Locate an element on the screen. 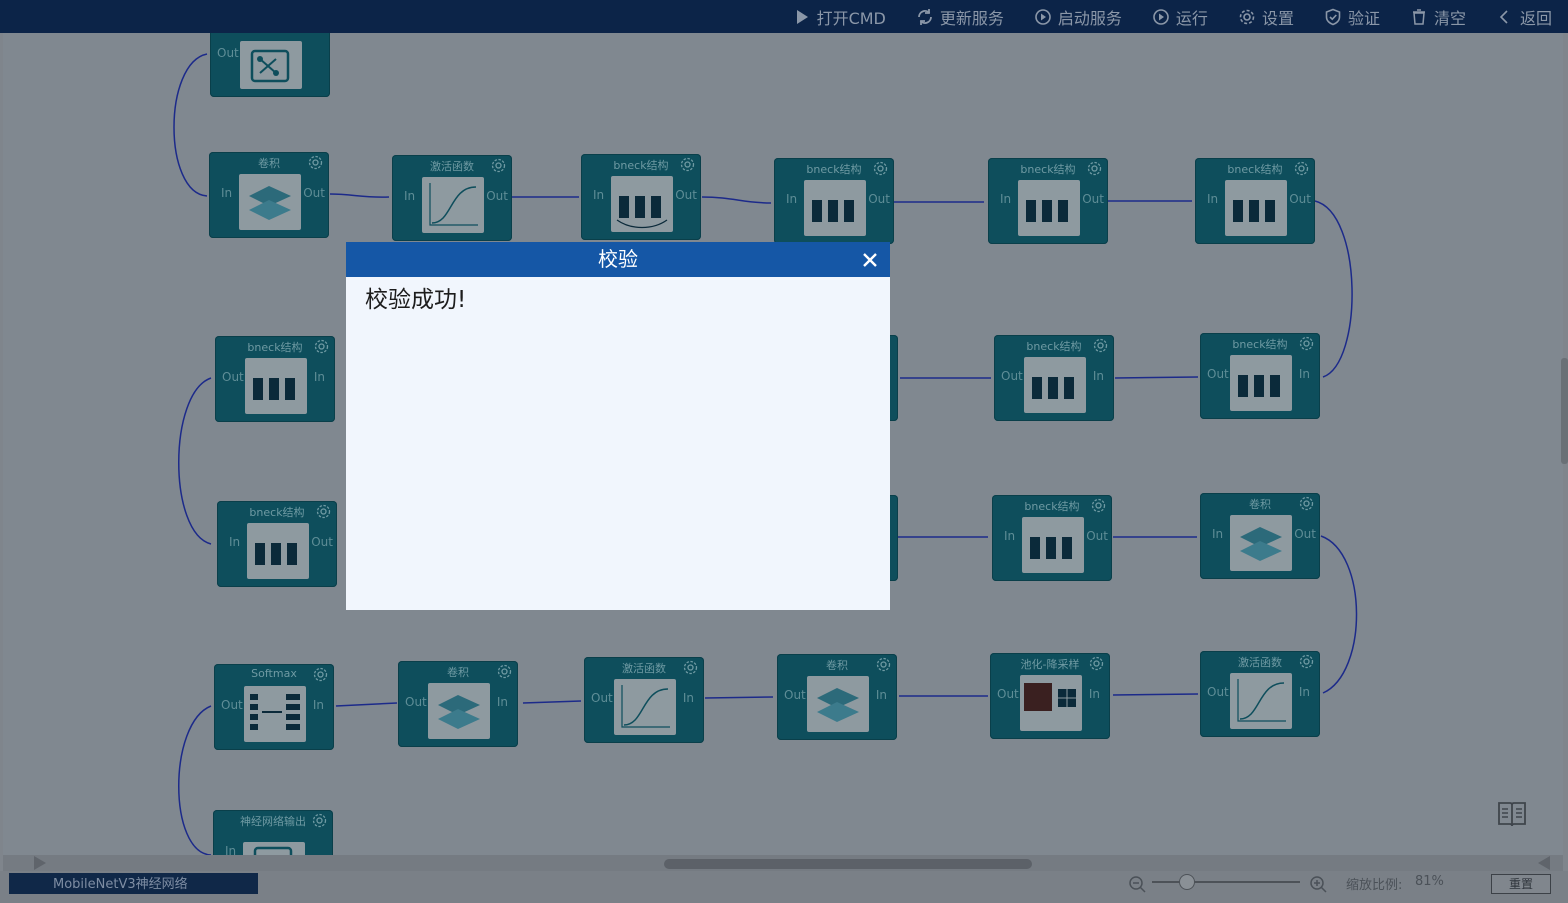 Image resolution: width=1568 pixels, height=903 pixels. close-icon is located at coordinates (870, 260).